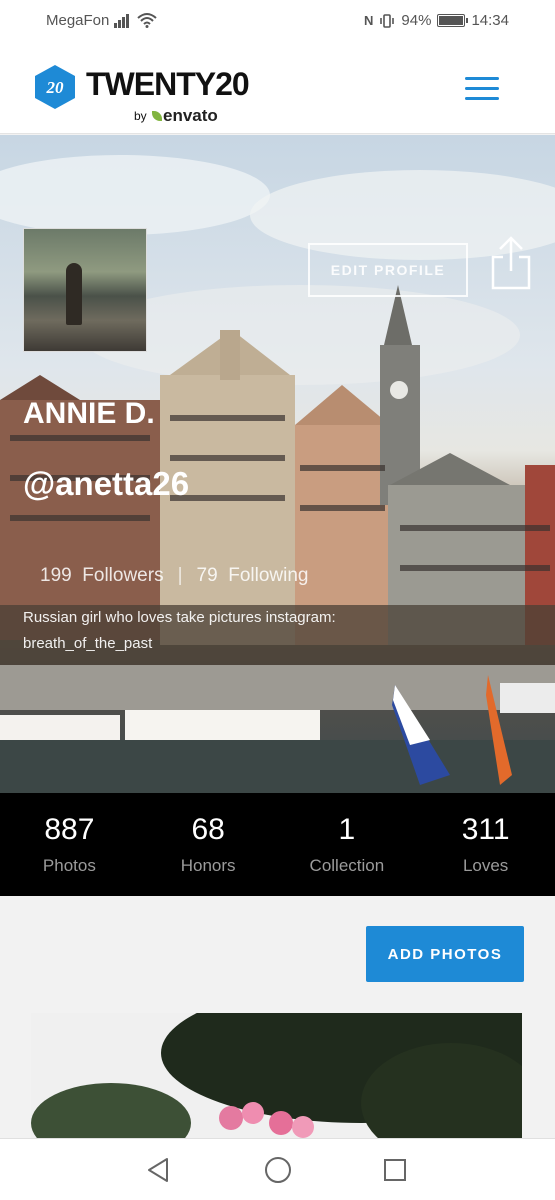 The height and width of the screenshot is (1200, 555). What do you see at coordinates (69, 829) in the screenshot?
I see `stat-value: 887` at bounding box center [69, 829].